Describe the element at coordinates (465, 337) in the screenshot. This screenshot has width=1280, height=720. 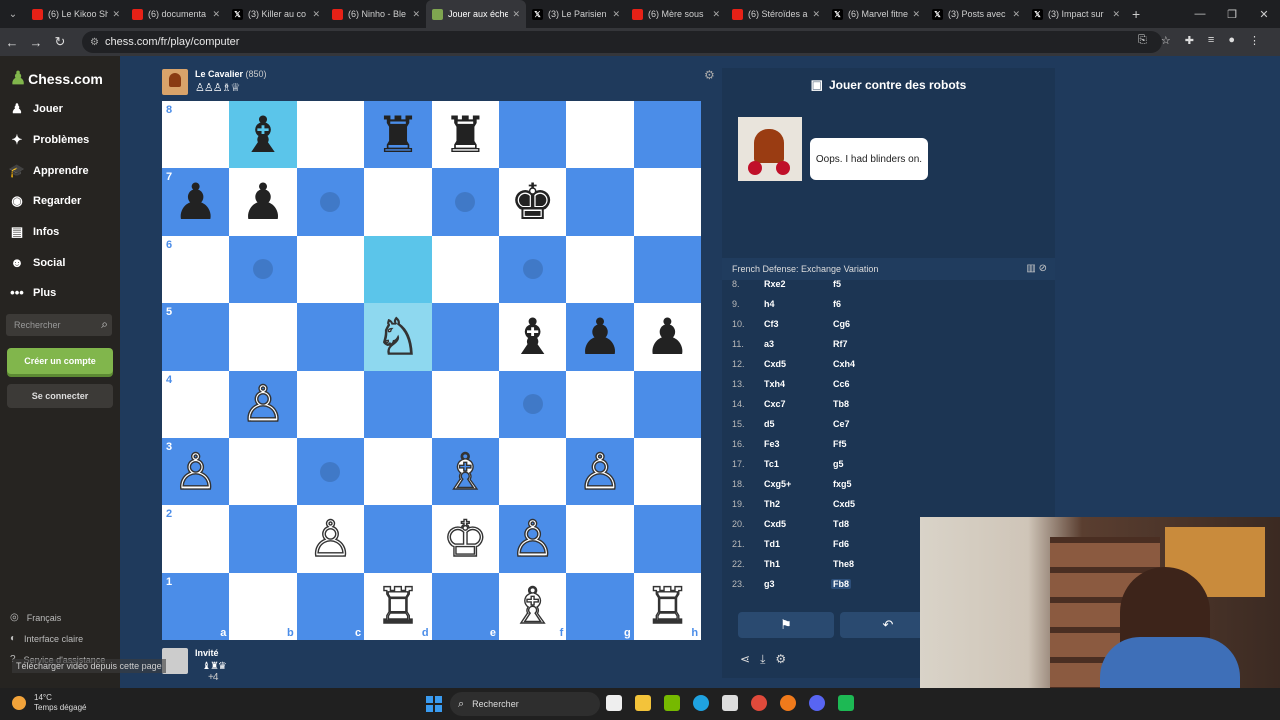
I see `square-e5` at that location.